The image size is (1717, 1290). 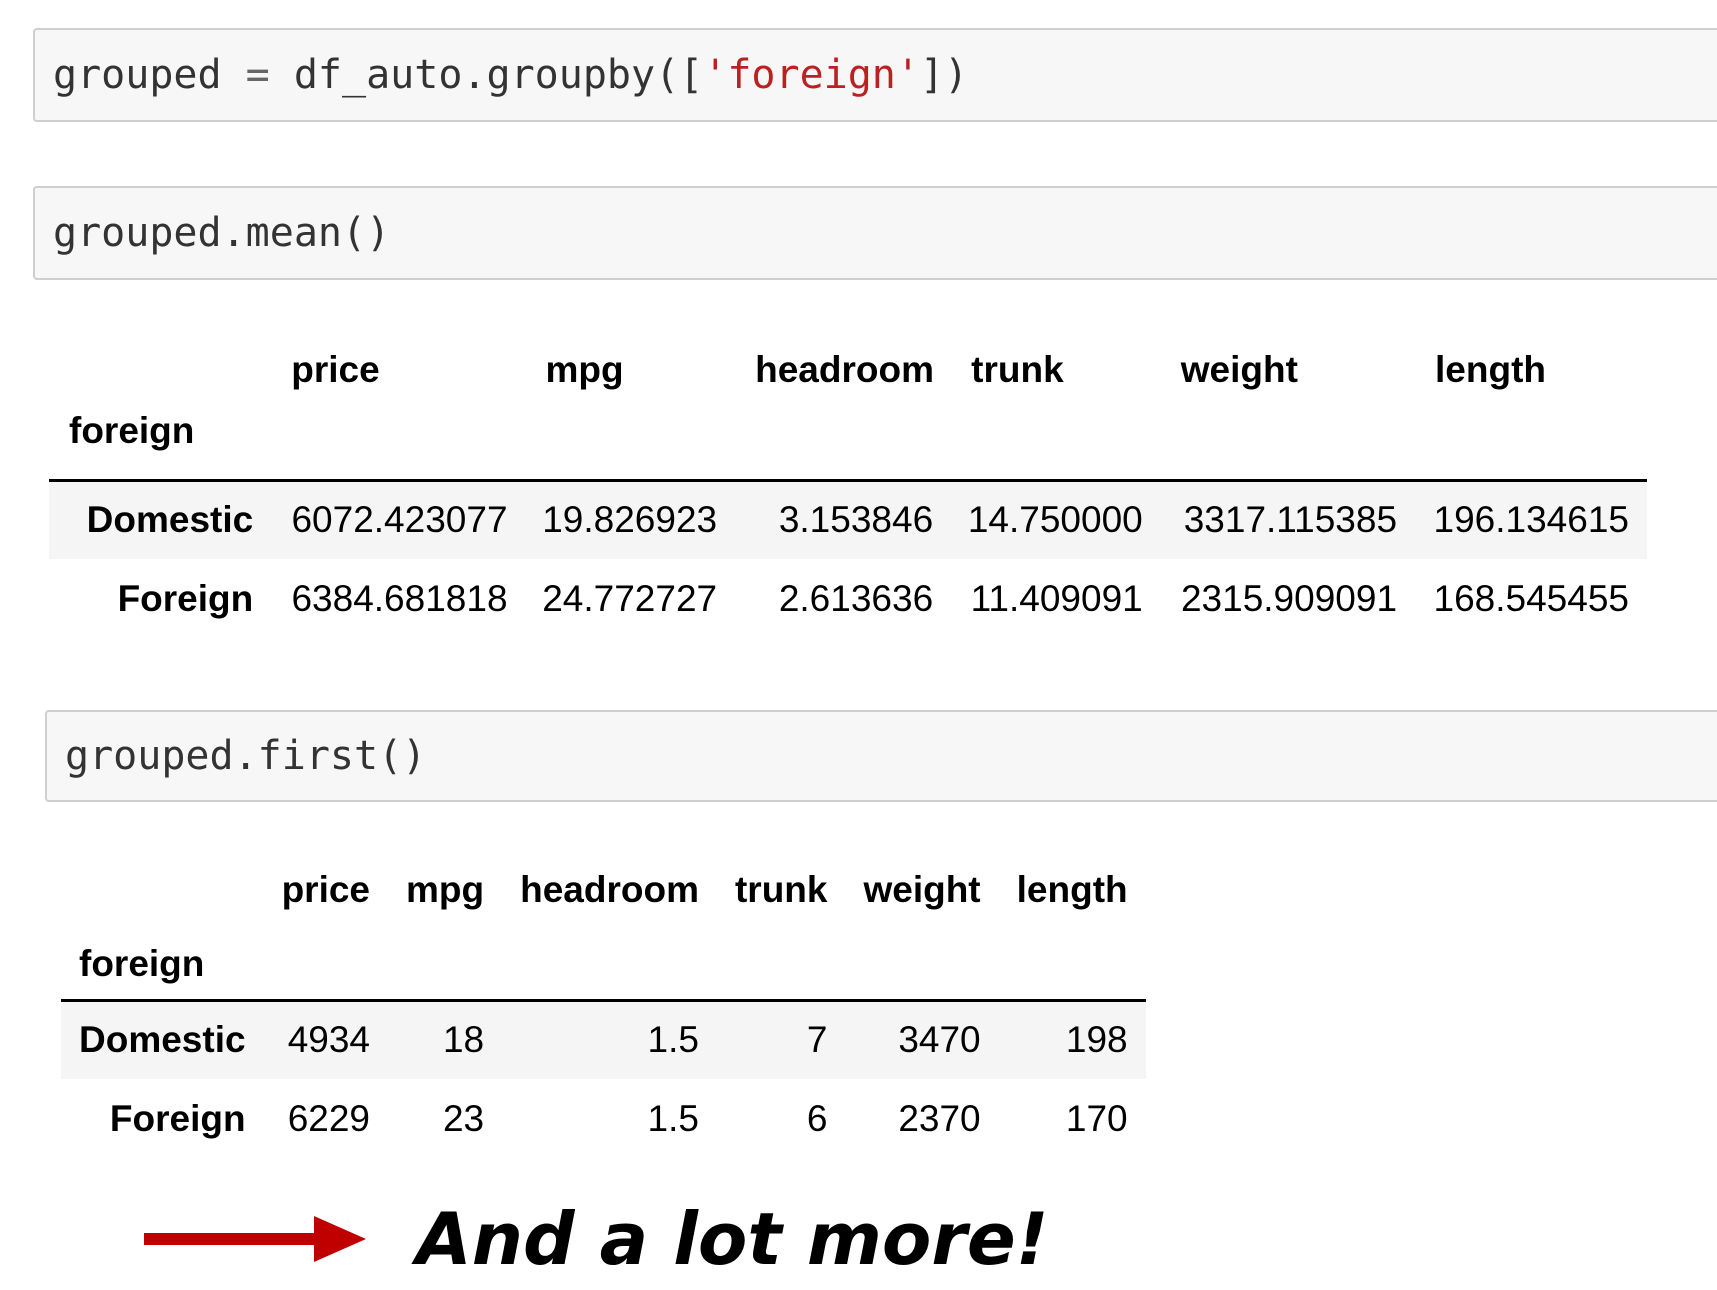 I want to click on table-cell: 2370, so click(x=939, y=1118).